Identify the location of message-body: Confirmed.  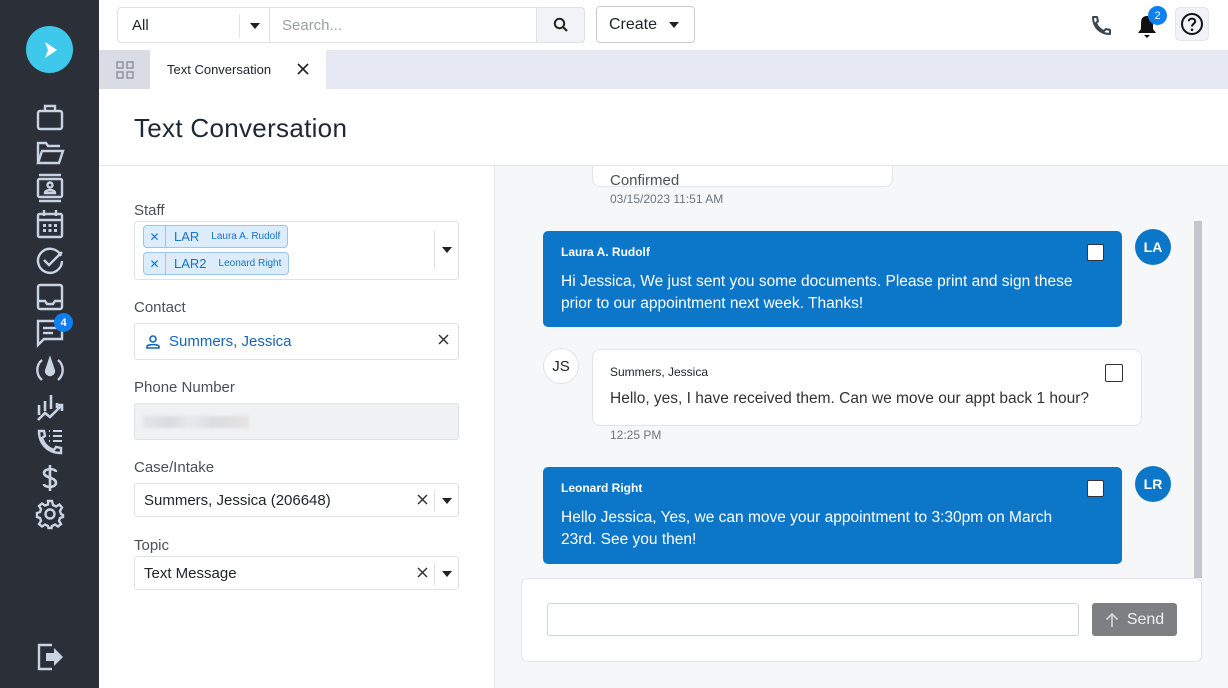
(645, 180).